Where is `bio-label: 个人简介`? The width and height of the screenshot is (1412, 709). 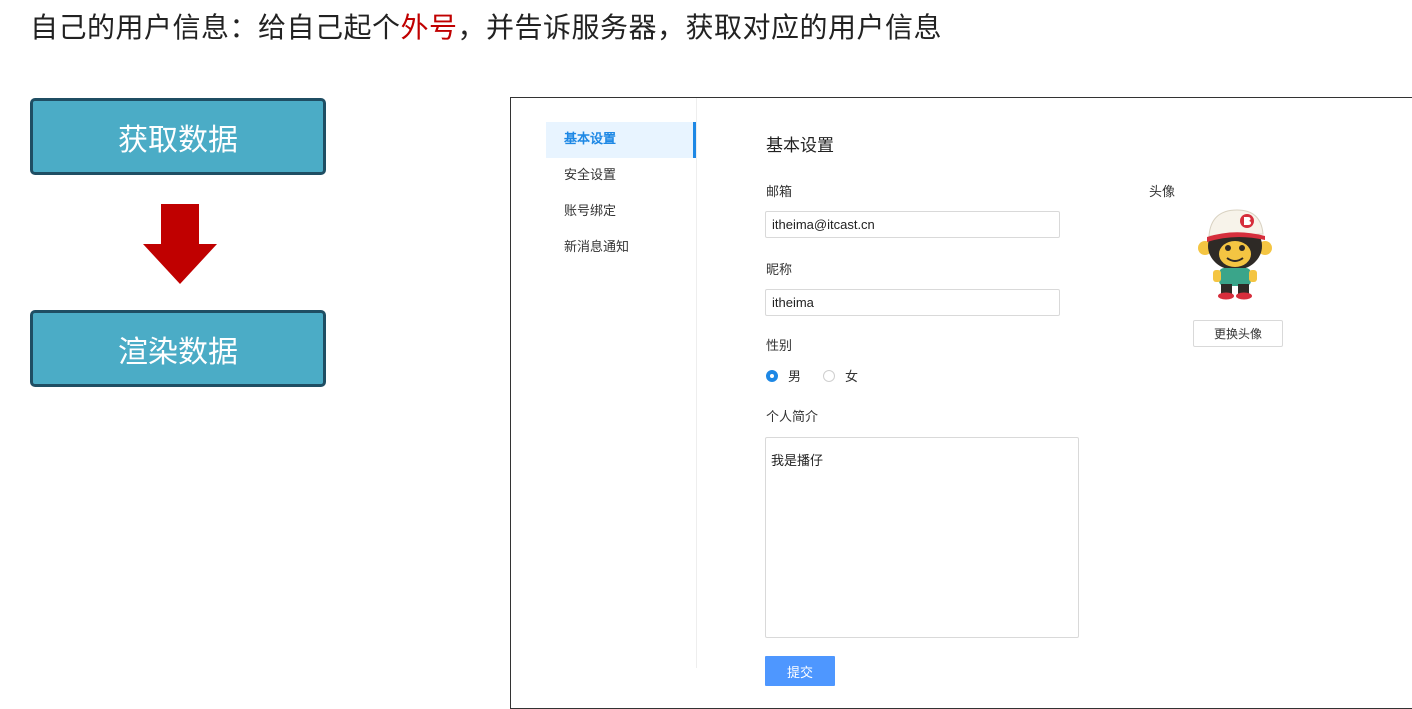
bio-label: 个人简介 is located at coordinates (792, 417).